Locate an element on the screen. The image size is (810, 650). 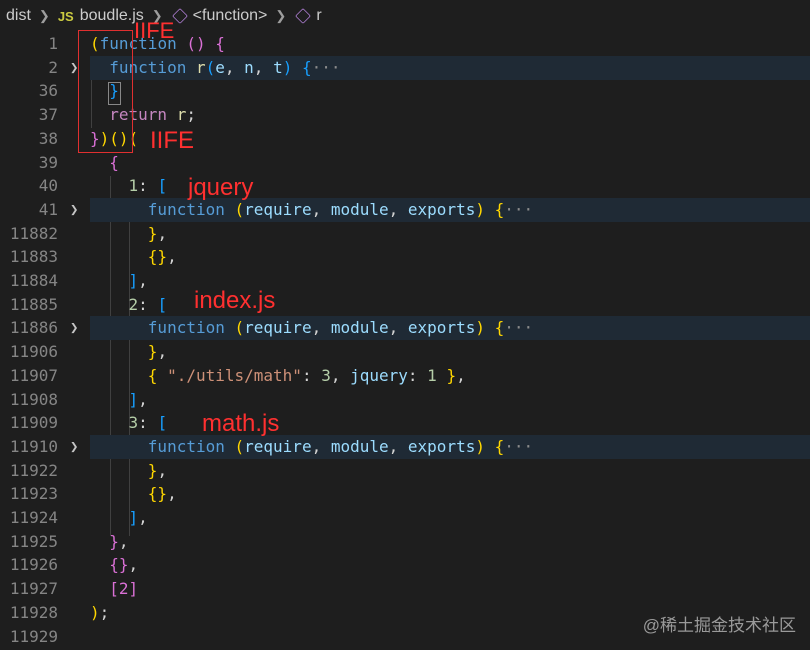
line-number: 11926 is located at coordinates (33, 565).